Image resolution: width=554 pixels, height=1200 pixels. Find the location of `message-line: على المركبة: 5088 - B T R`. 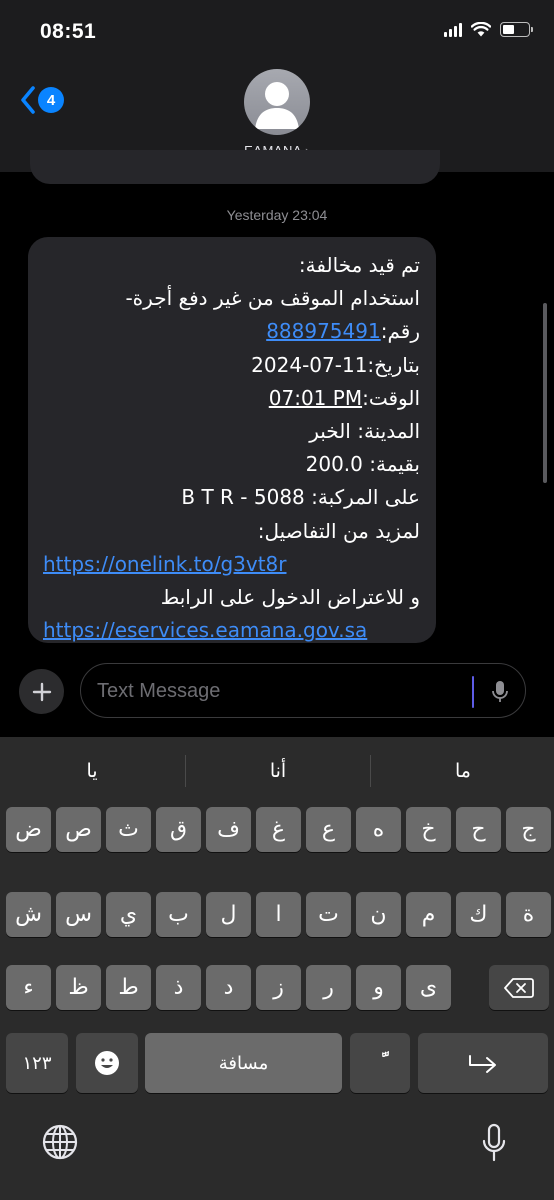

message-line: على المركبة: 5088 - B T R is located at coordinates (300, 497).